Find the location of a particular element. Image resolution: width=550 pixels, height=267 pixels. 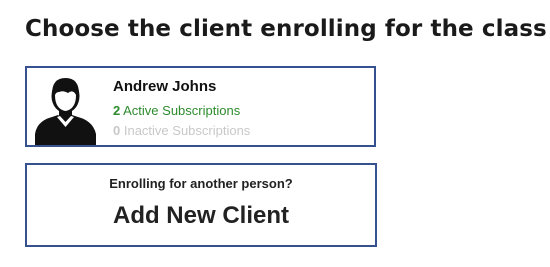

inactive-subscriptions-count: 0 is located at coordinates (117, 130).